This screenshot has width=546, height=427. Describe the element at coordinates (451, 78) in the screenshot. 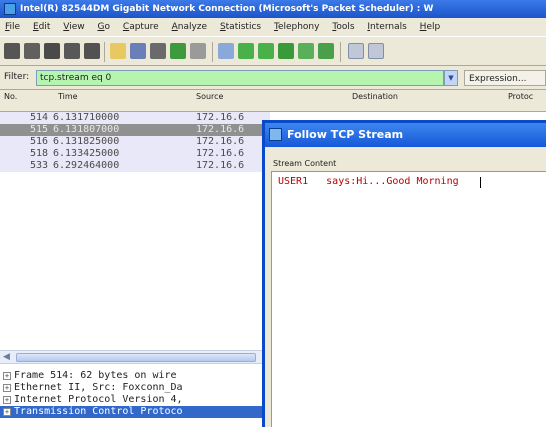

I see `filter-dropdown-icon: ▼` at that location.